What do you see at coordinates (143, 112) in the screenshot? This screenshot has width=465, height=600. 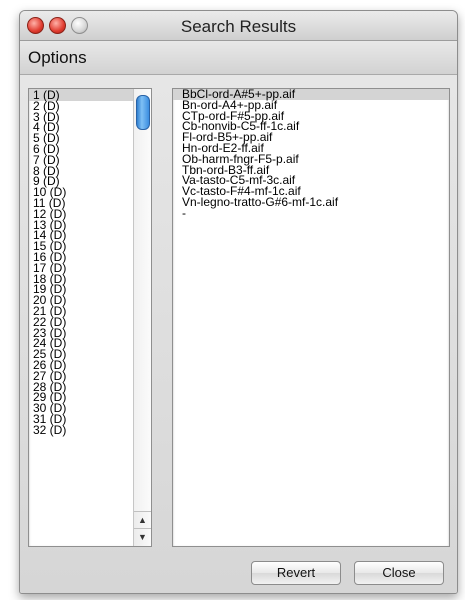 I see `scroll-thumb` at bounding box center [143, 112].